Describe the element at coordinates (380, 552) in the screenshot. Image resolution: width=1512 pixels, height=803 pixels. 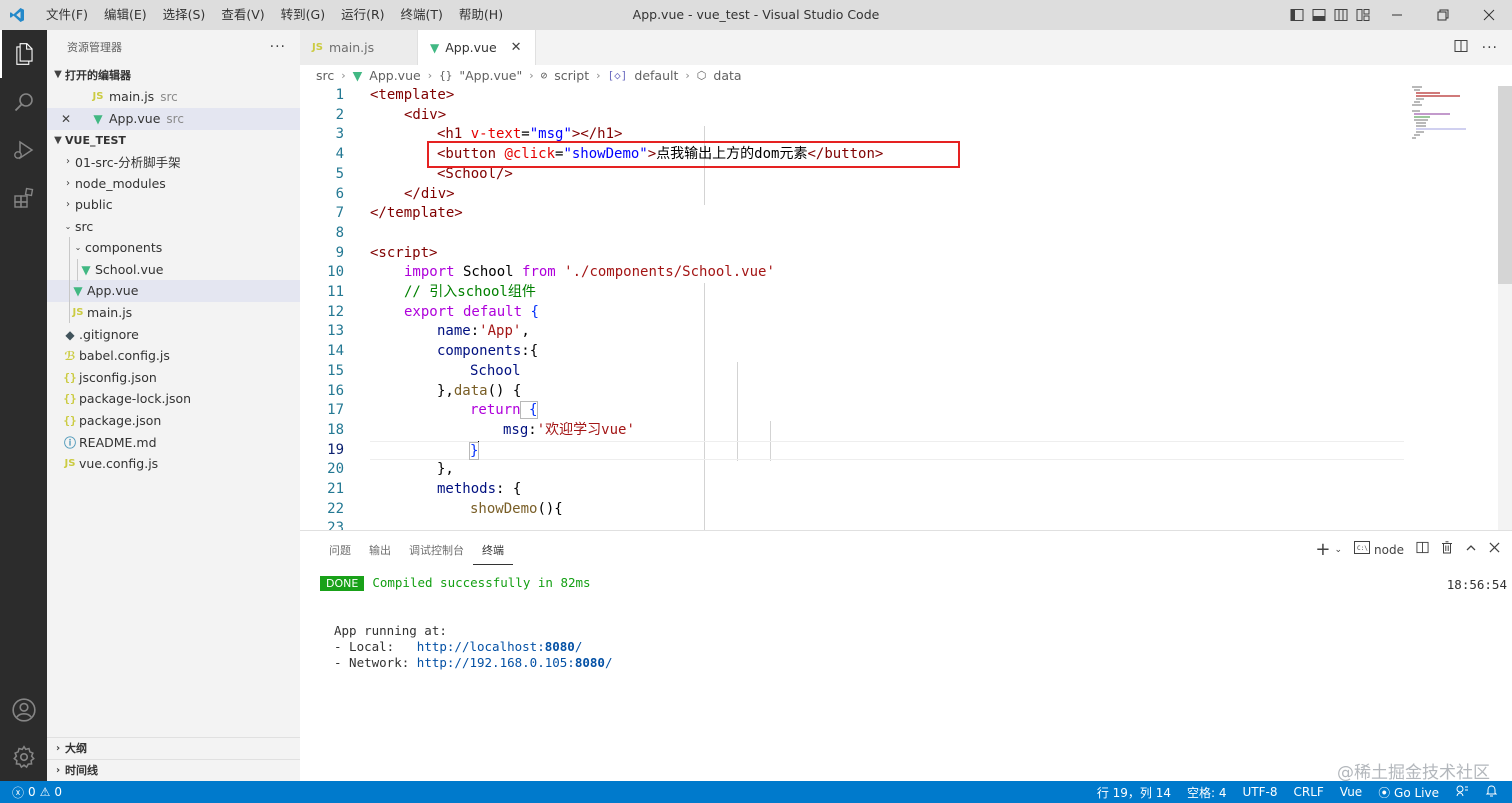
I see `tab-output: 输出` at that location.